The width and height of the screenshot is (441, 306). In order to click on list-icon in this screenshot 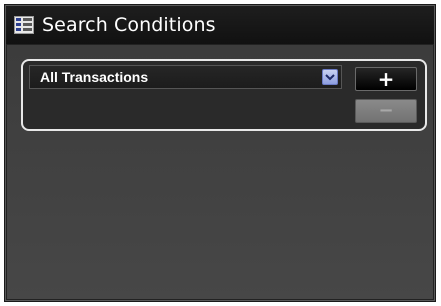, I will do `click(24, 25)`.